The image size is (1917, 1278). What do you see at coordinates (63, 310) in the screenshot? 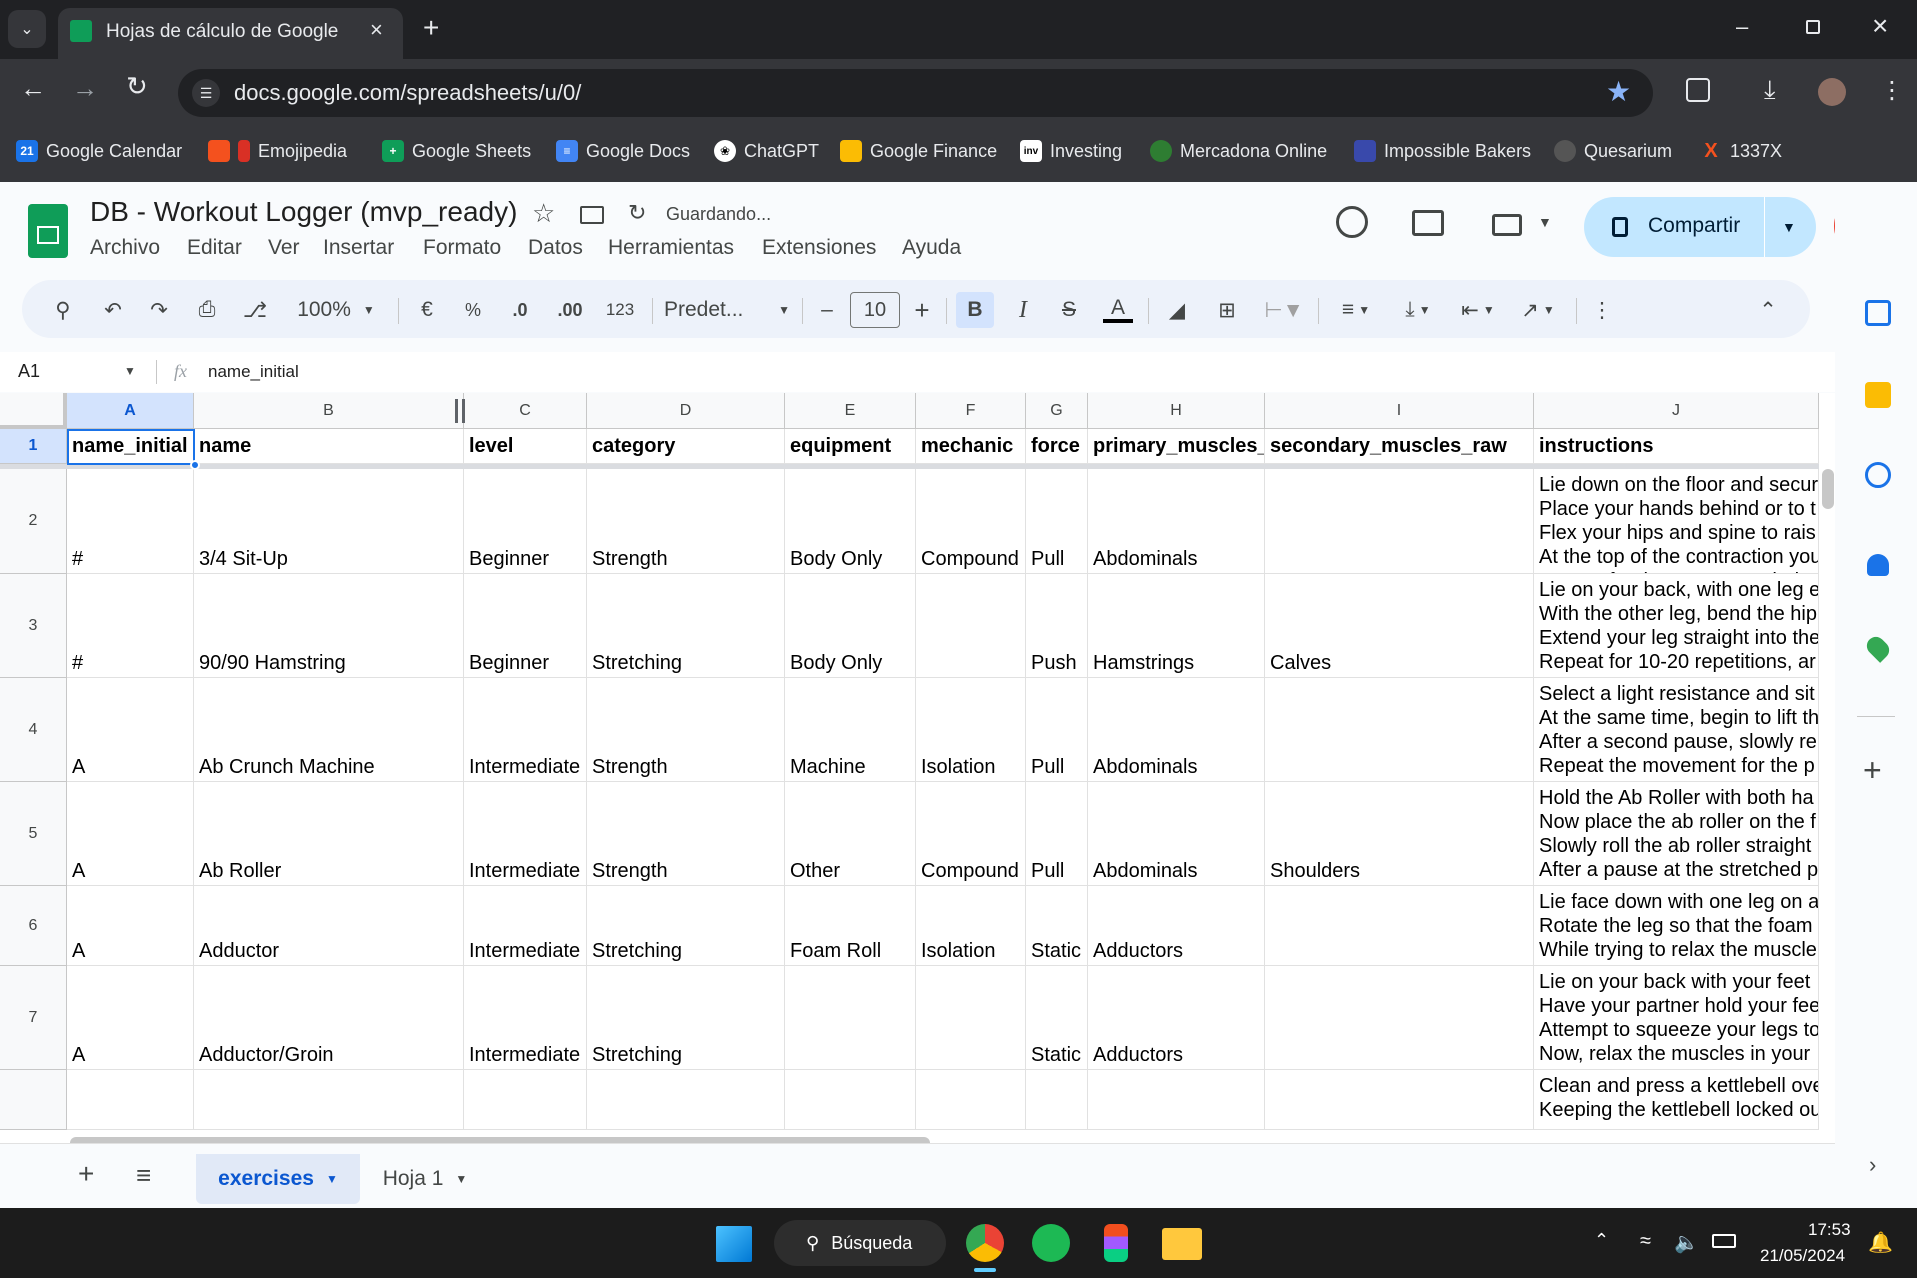
I see `search-menus-icon: ⚲` at bounding box center [63, 310].